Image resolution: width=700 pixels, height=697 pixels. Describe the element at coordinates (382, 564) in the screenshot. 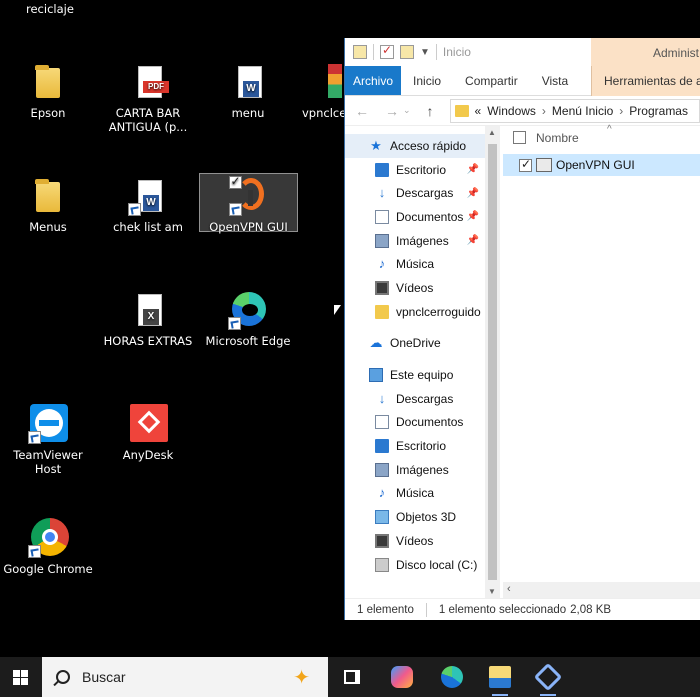

I see `drive-icon` at that location.